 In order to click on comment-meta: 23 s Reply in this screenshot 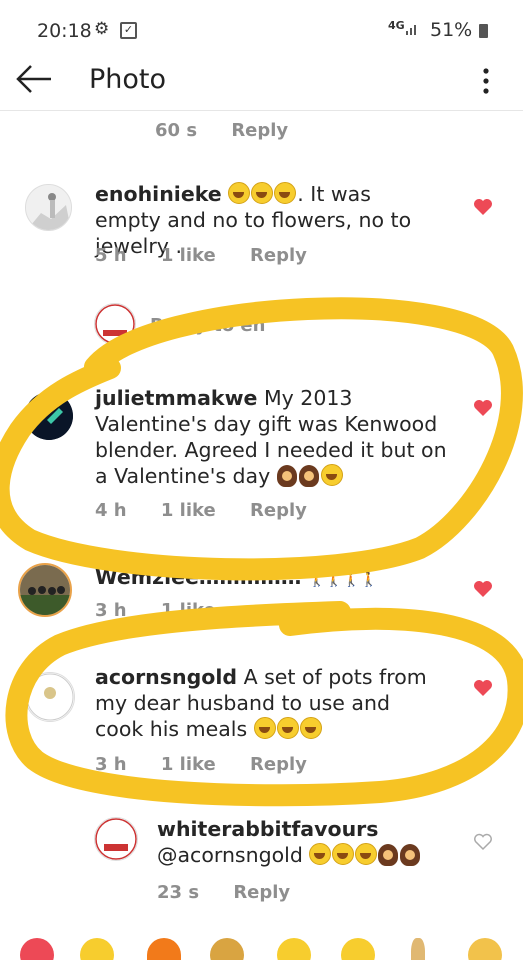, I will do `click(237, 892)`.